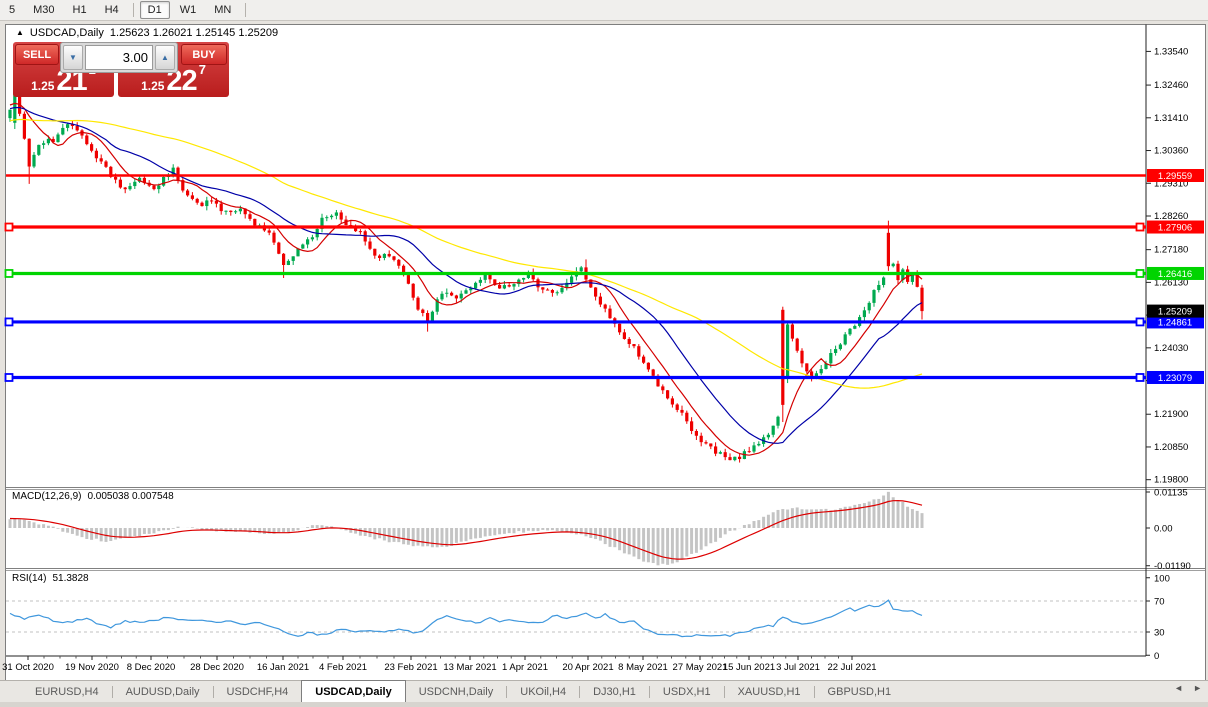 The image size is (1208, 707). I want to click on price-level-badge: 1.26416, so click(1175, 273).